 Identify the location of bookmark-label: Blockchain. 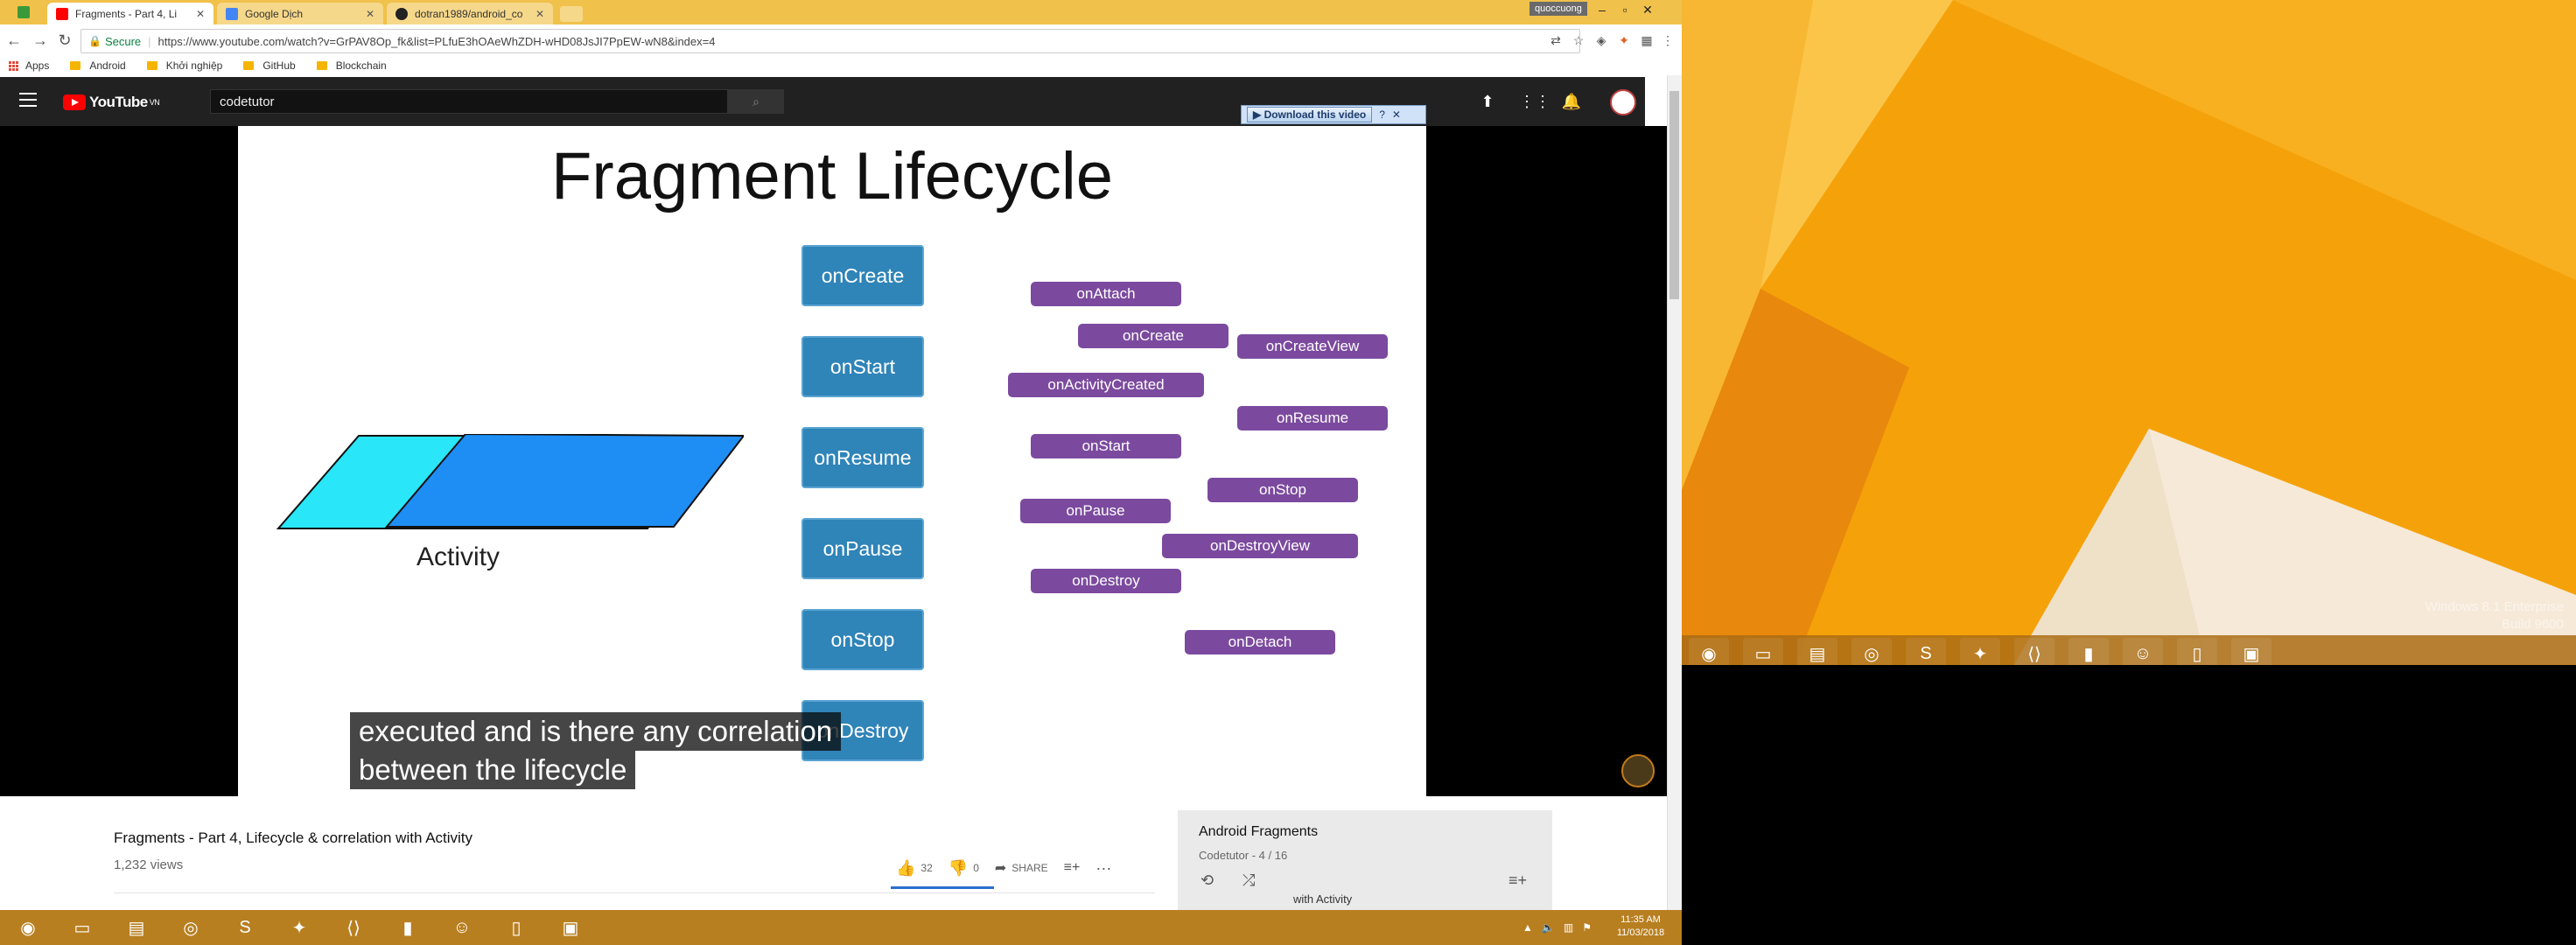
(361, 66).